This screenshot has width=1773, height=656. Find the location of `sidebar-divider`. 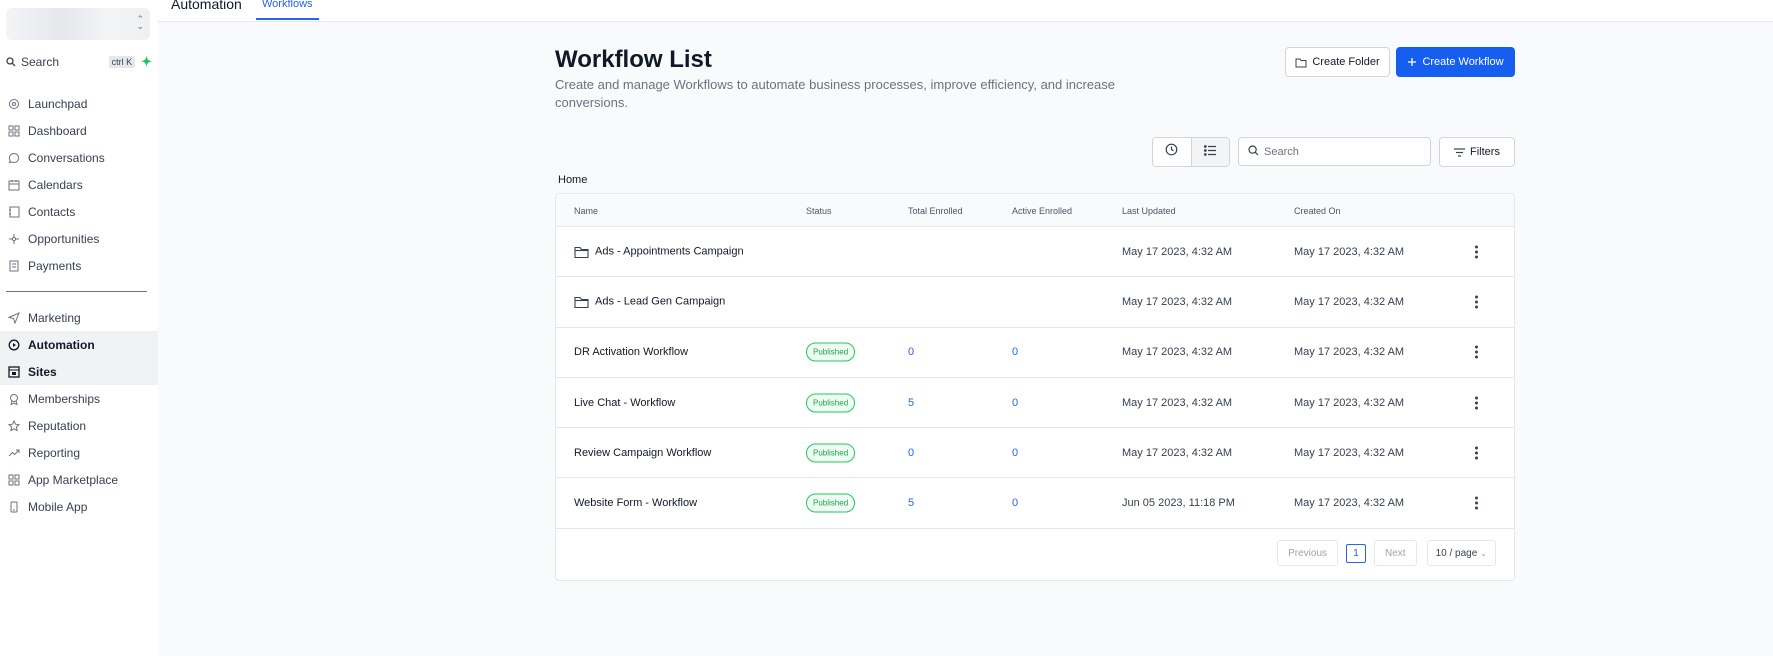

sidebar-divider is located at coordinates (76, 291).